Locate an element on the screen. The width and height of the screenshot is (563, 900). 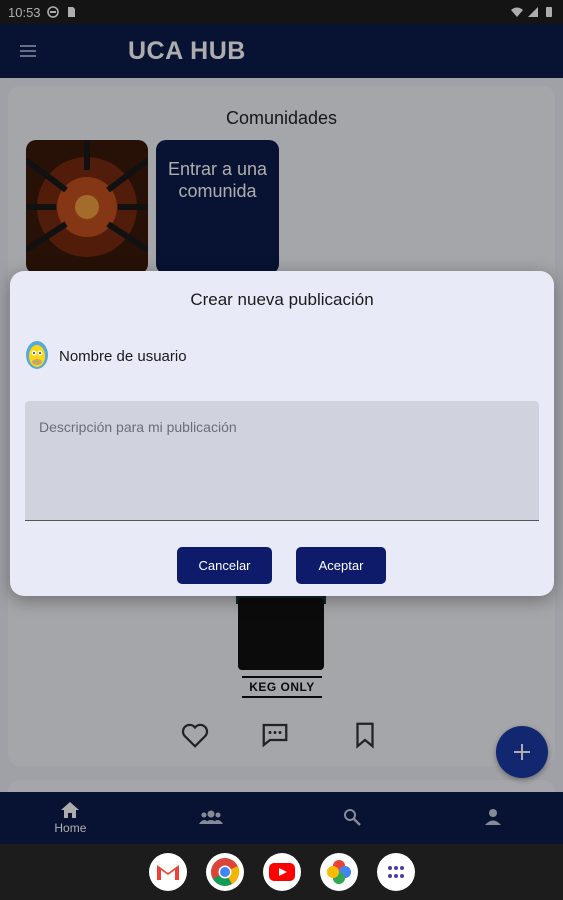
cancel-button: Cancelar is located at coordinates (224, 565).